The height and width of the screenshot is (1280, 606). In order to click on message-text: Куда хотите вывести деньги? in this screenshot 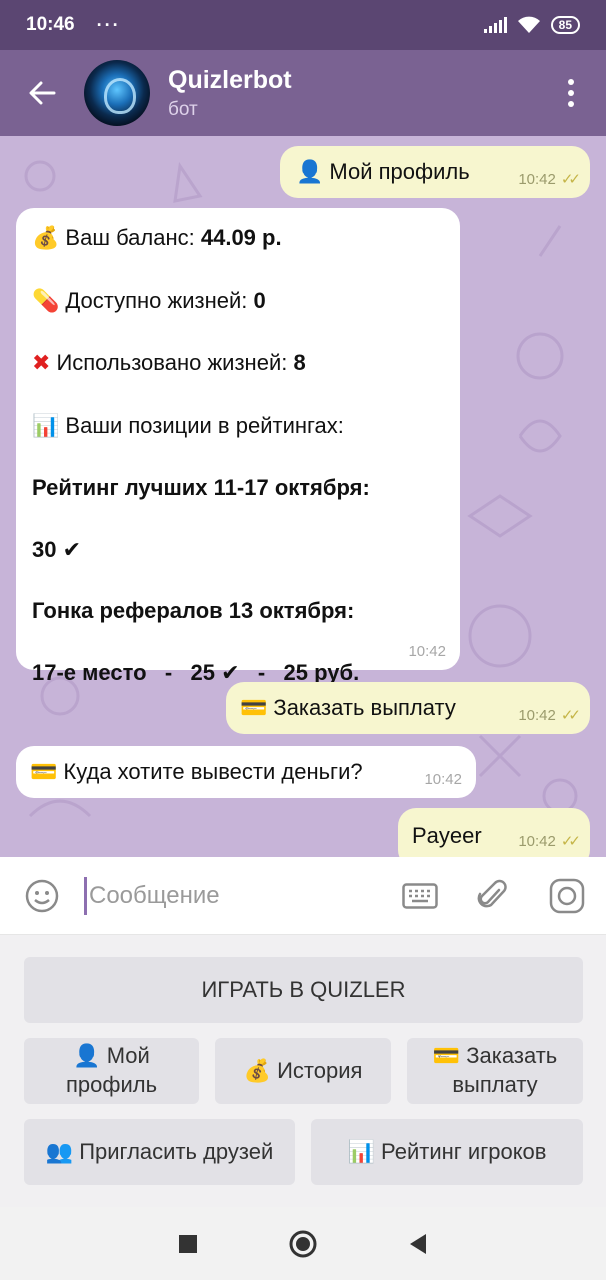, I will do `click(213, 771)`.